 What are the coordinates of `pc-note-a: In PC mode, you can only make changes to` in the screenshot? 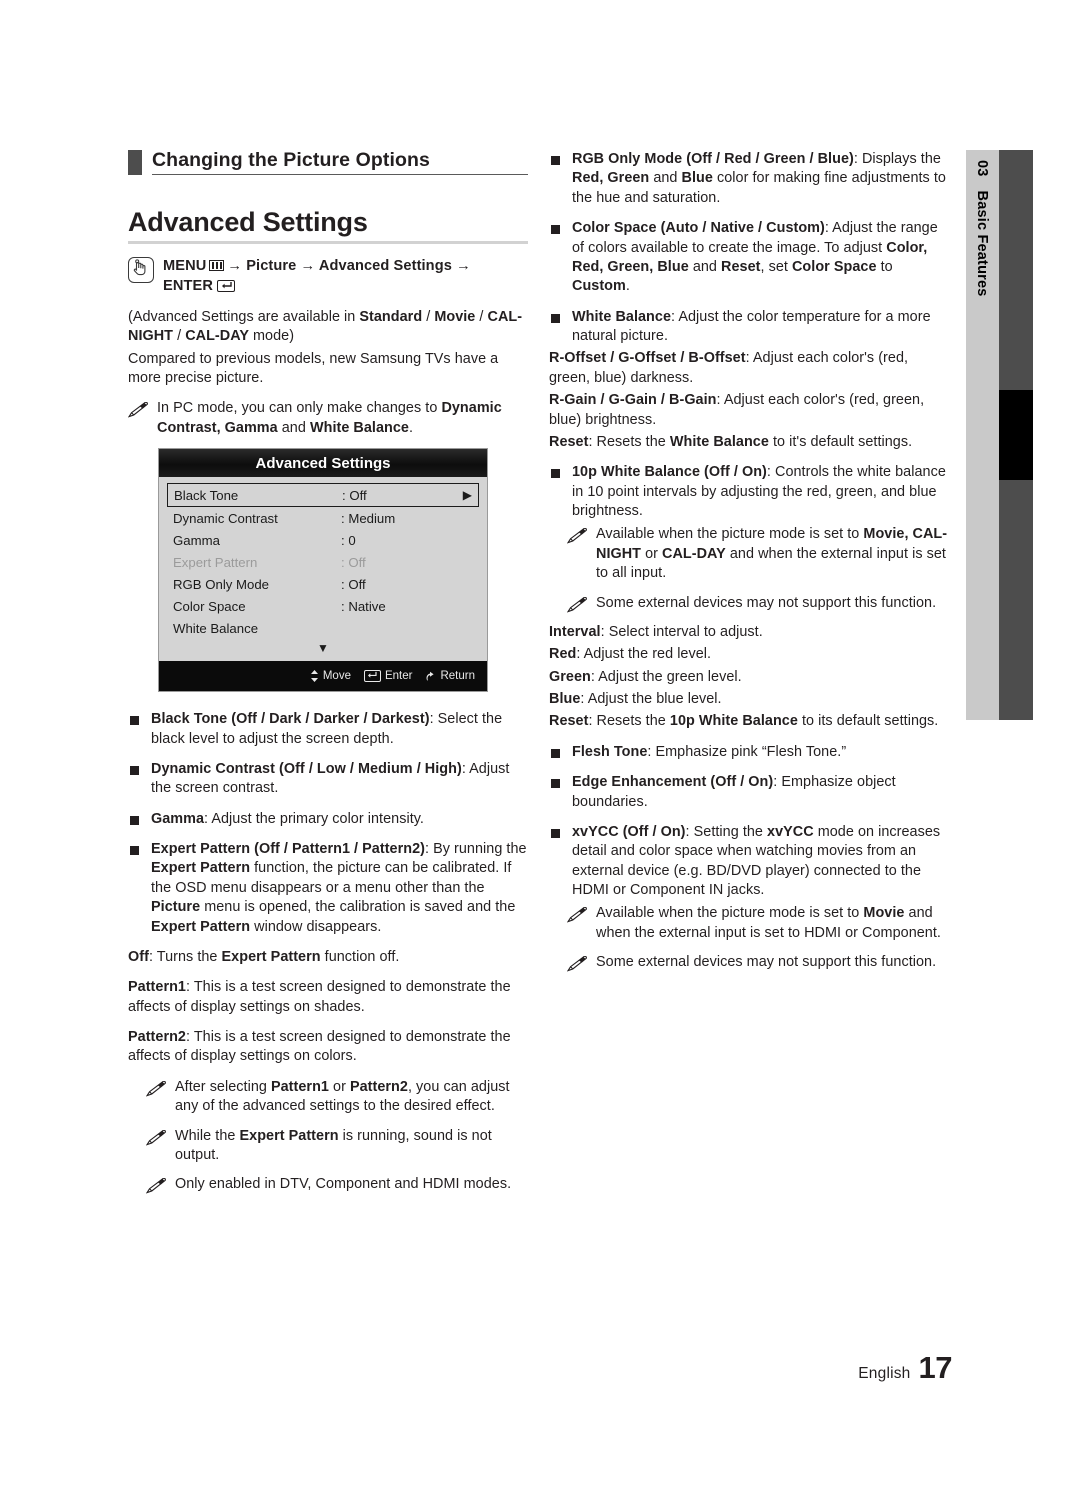 It's located at (299, 408).